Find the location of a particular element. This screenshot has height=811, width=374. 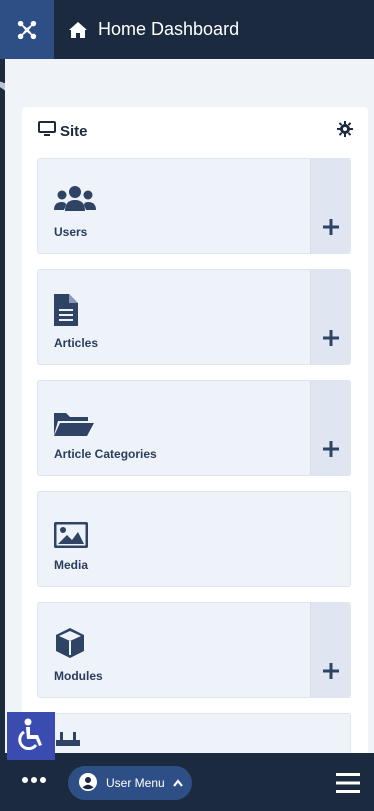

modules-link: Modules is located at coordinates (174, 650).